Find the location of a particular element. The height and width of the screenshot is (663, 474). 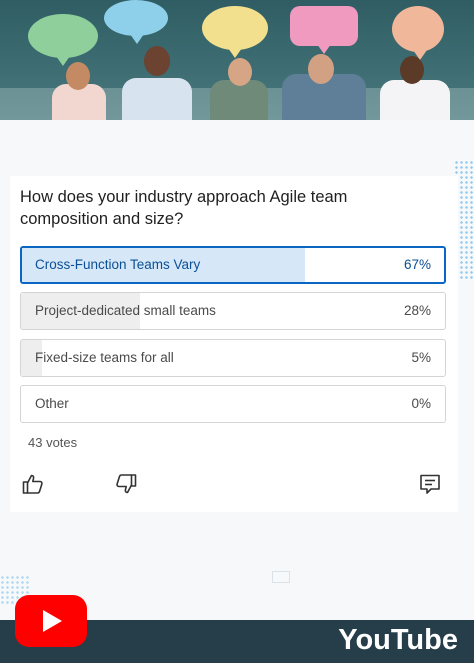

comment-icon is located at coordinates (430, 484).